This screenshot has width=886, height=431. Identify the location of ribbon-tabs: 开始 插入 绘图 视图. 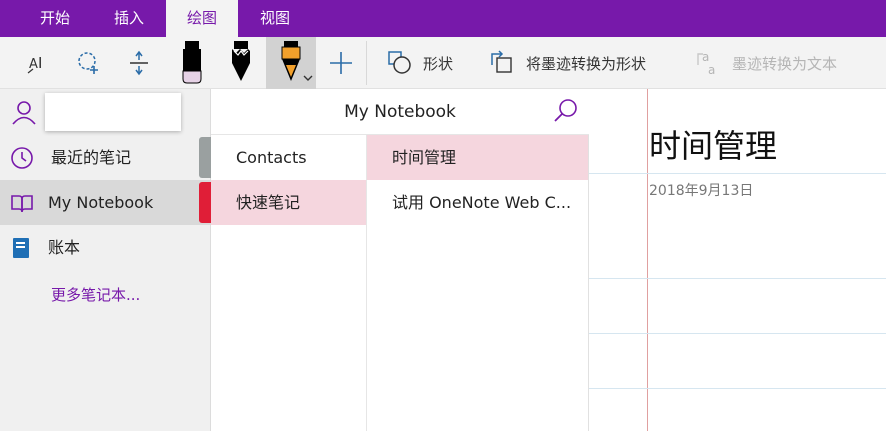
(443, 18).